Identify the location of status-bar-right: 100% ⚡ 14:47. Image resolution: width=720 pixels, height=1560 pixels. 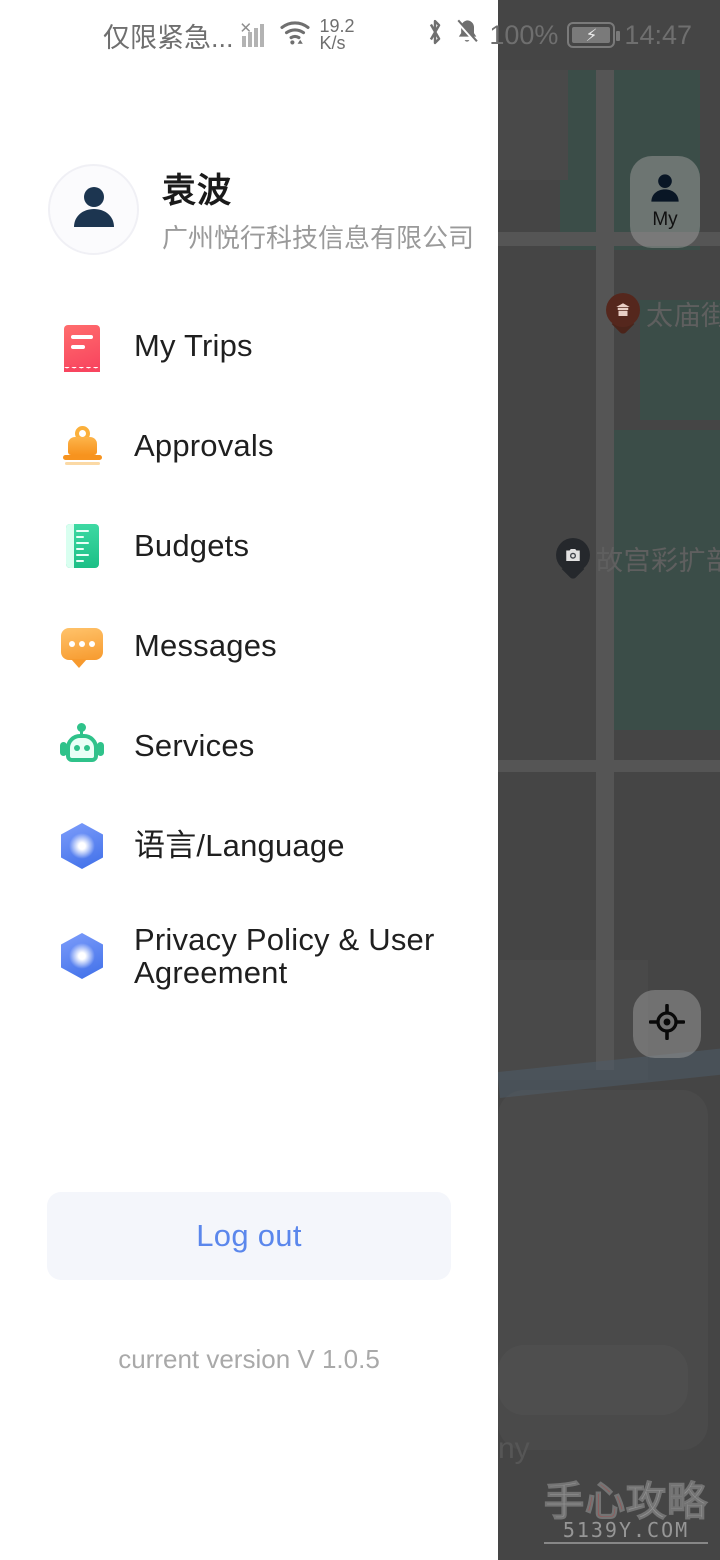
(558, 35).